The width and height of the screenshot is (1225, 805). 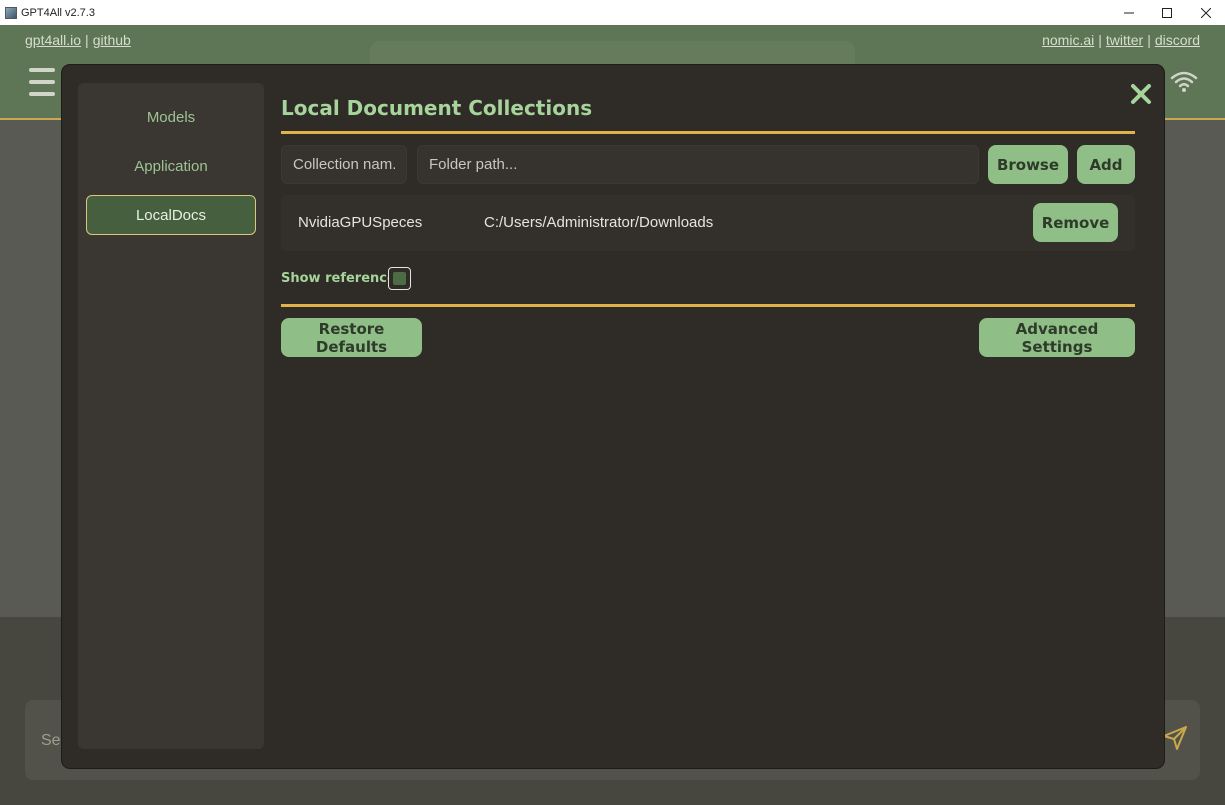 I want to click on nav-item-localdocs: LocalDocs, so click(x=171, y=215).